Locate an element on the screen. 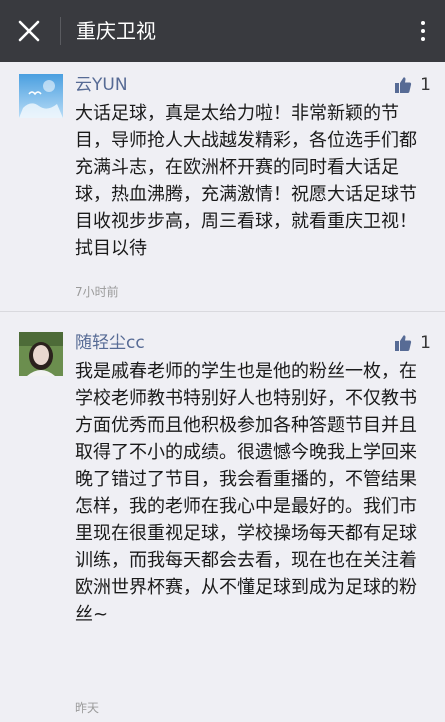  close-icon is located at coordinates (29, 31).